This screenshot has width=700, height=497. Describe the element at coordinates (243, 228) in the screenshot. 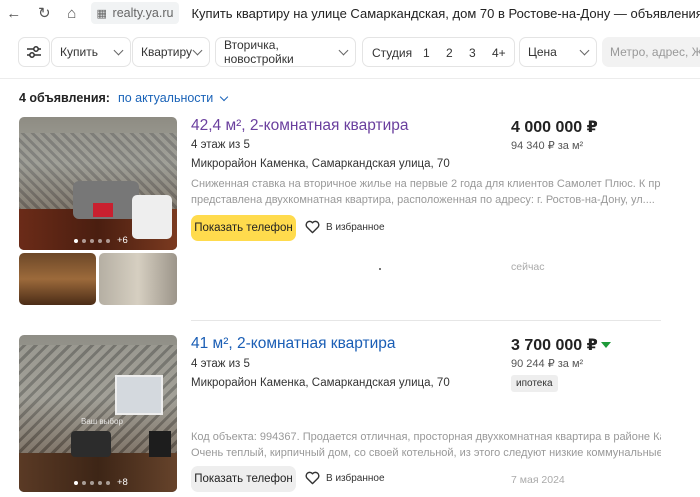

I see `listing-1-show-phone-button: Показать телефон` at that location.